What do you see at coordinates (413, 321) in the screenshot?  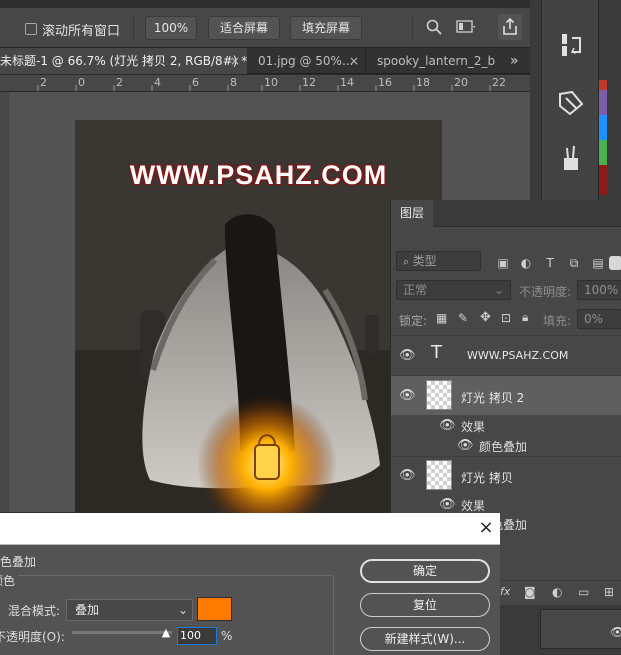 I see `lock-label: 锁定:` at bounding box center [413, 321].